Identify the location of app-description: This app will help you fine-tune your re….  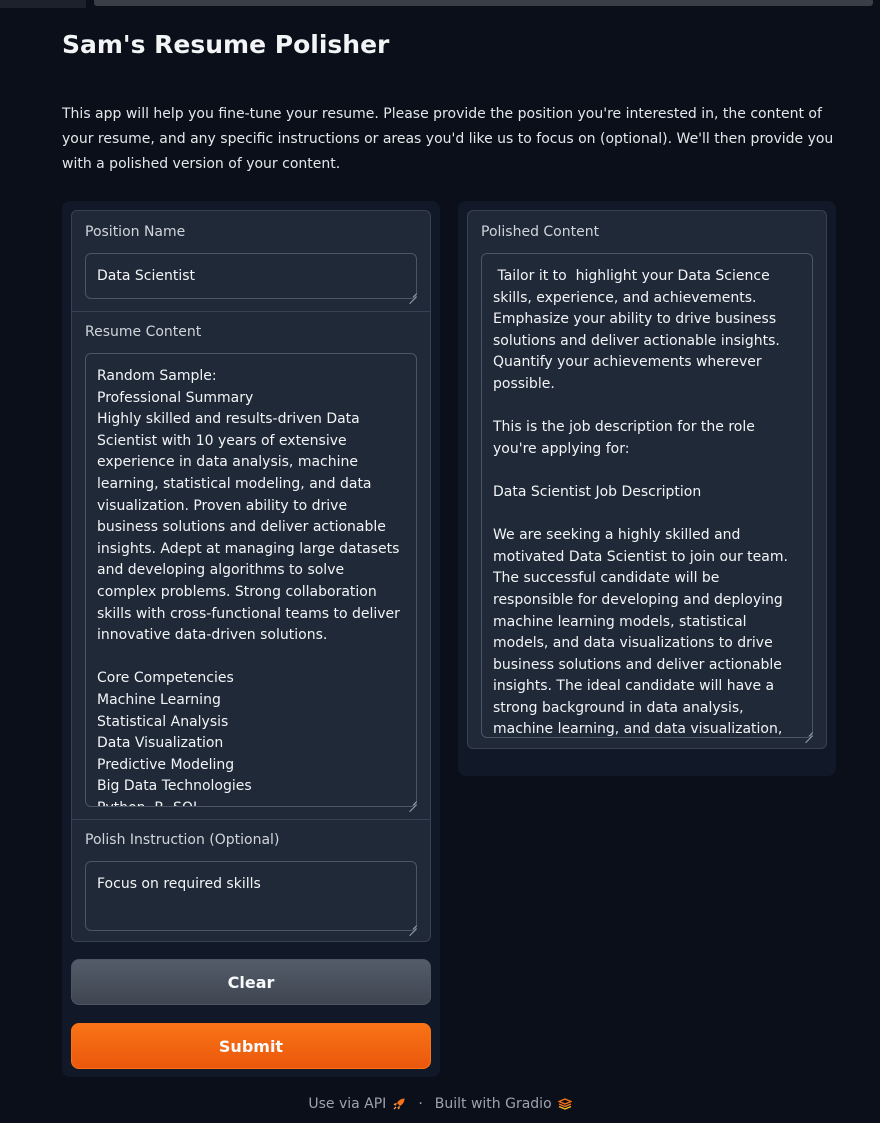
(448, 139).